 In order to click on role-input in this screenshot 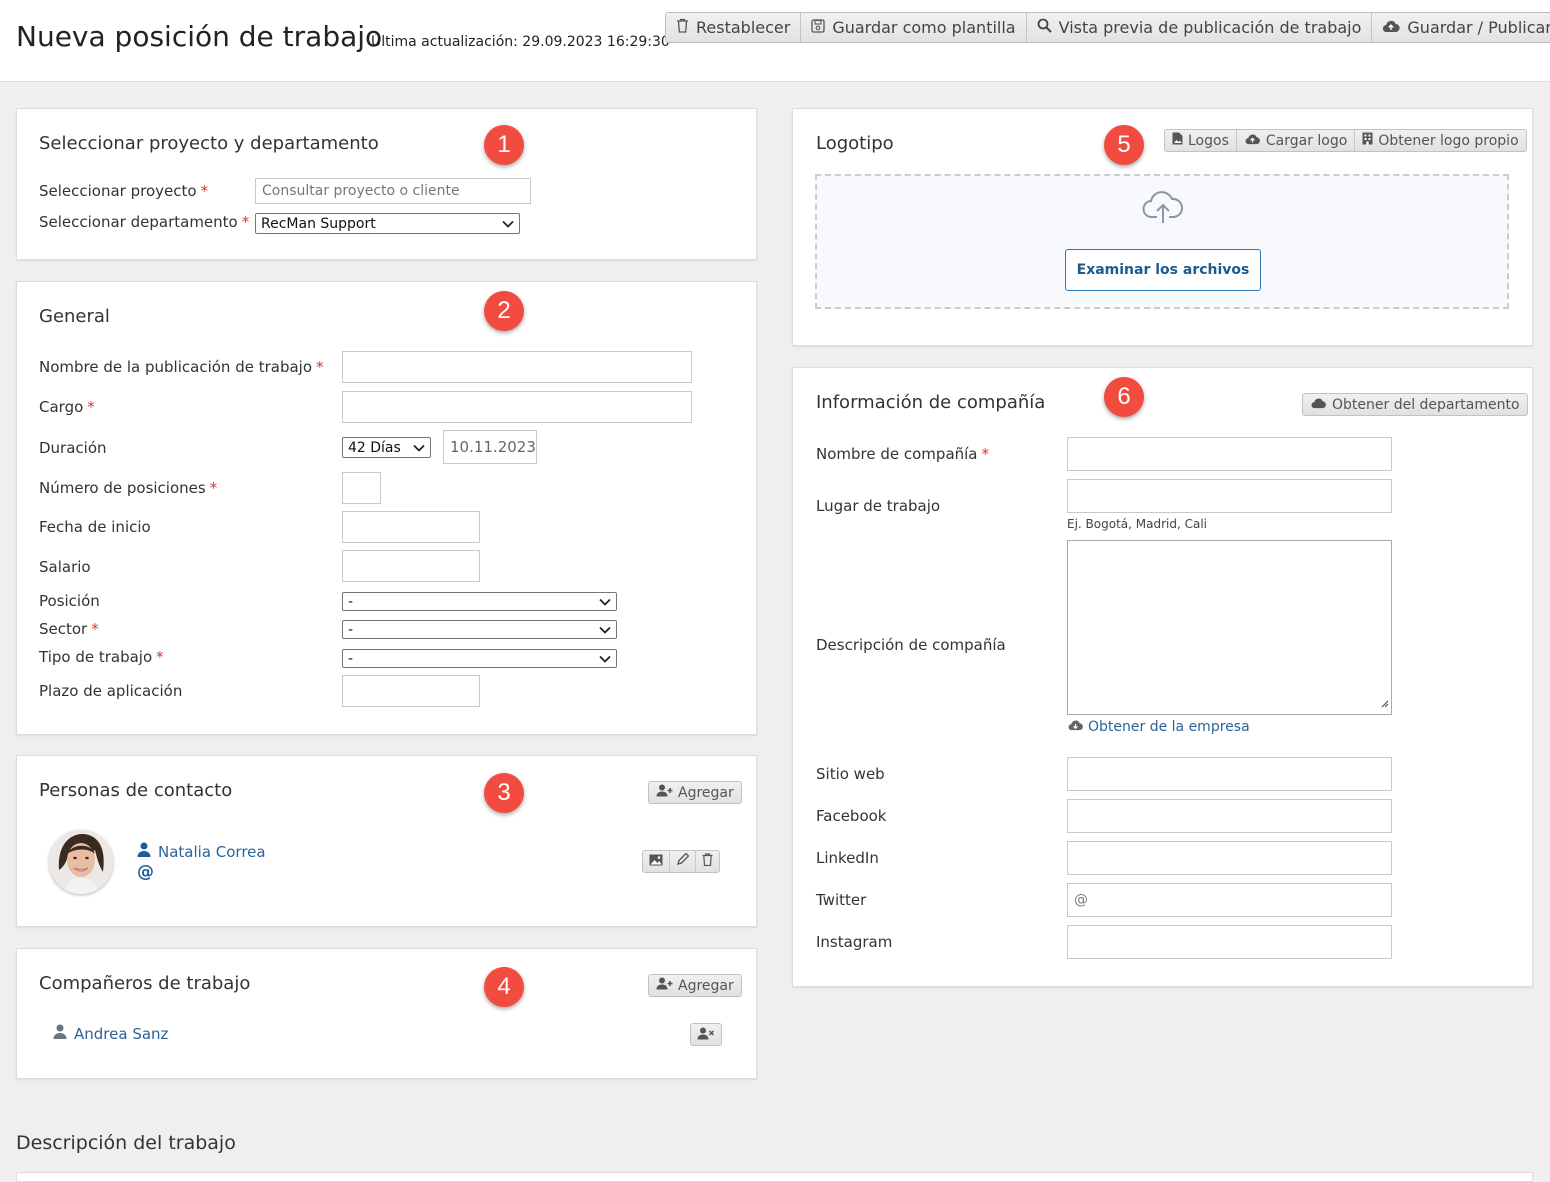, I will do `click(517, 407)`.